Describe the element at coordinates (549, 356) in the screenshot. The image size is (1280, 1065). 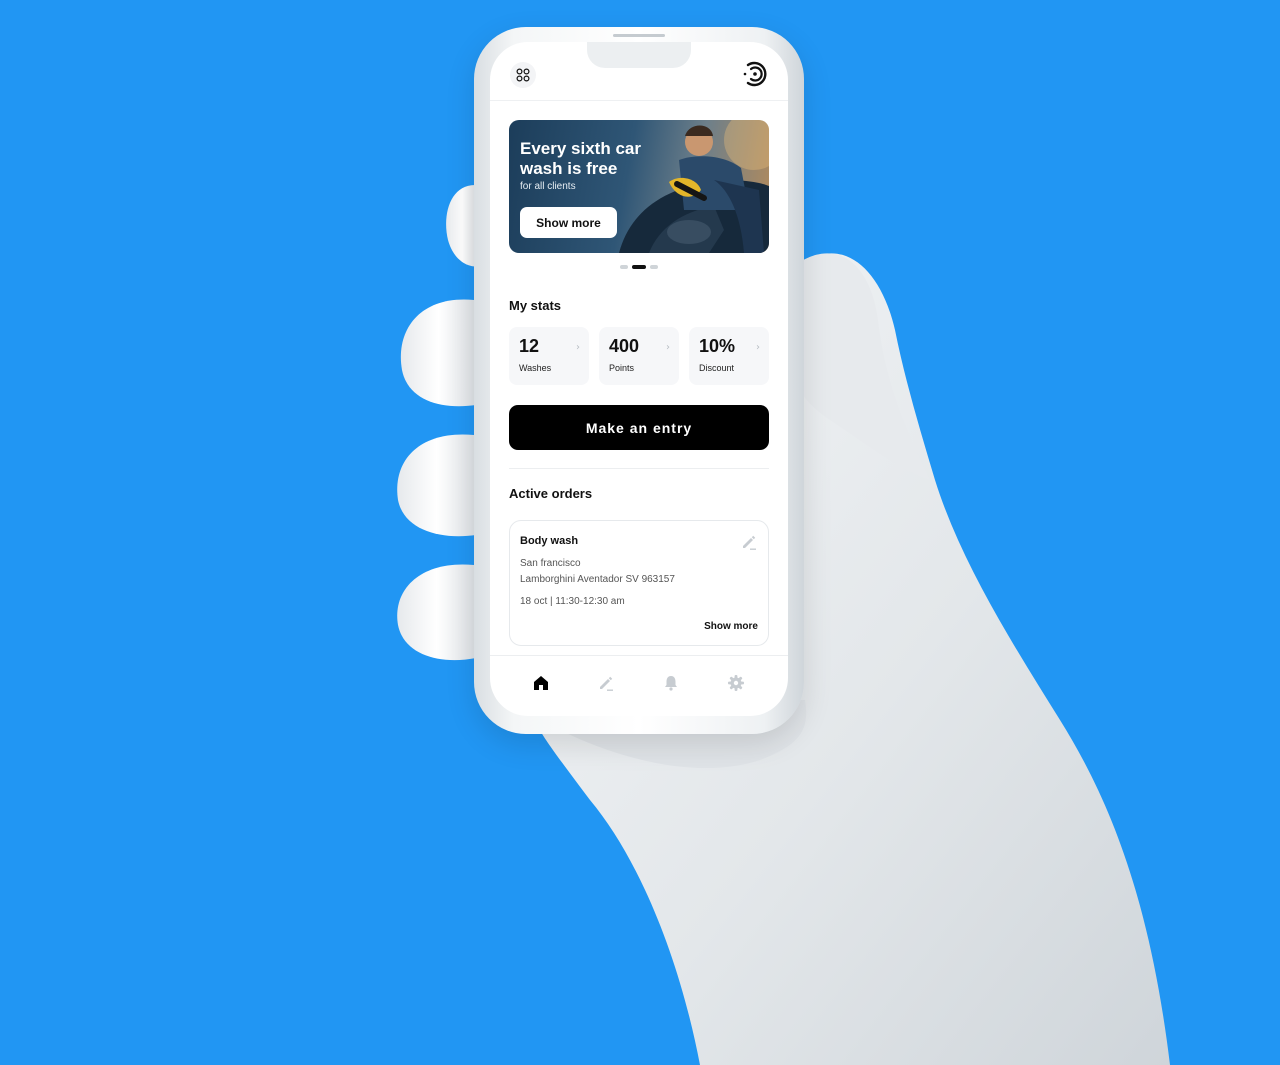
I see `stat-card-washes: 12 Washes ›` at that location.